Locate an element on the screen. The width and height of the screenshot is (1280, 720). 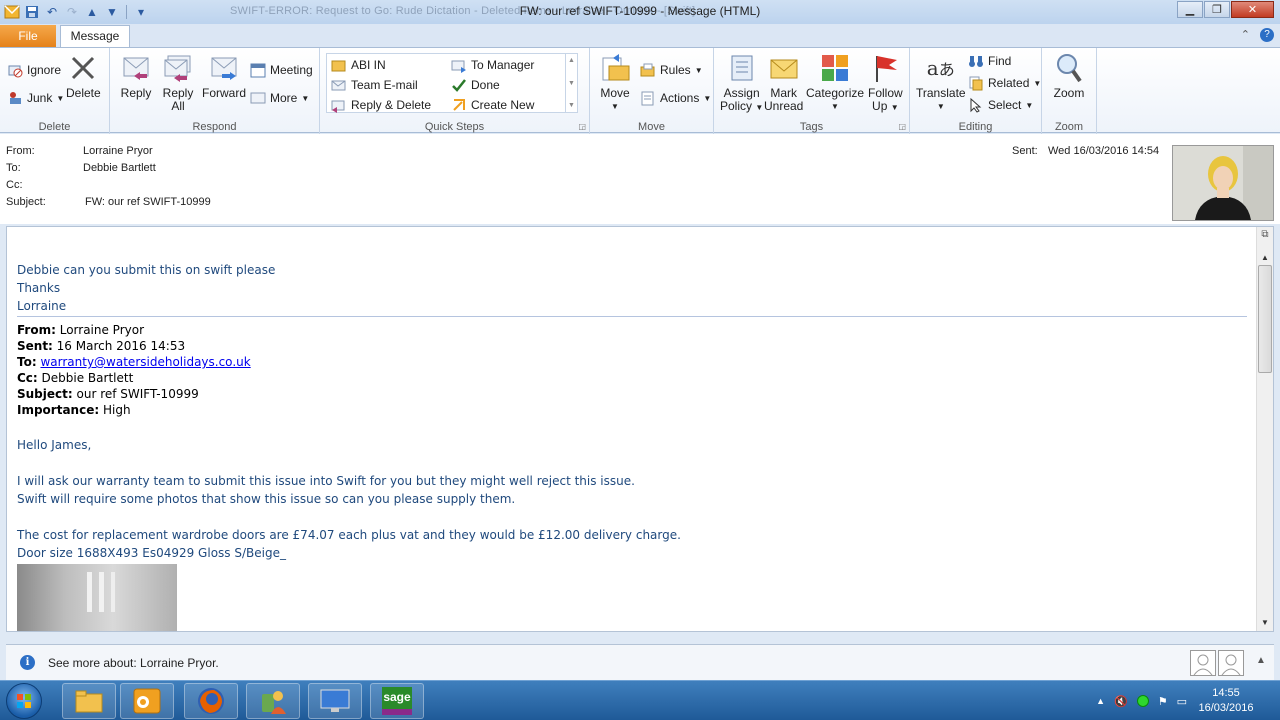
quick-step-team-email: Team E-mail is located at coordinates (374, 85).